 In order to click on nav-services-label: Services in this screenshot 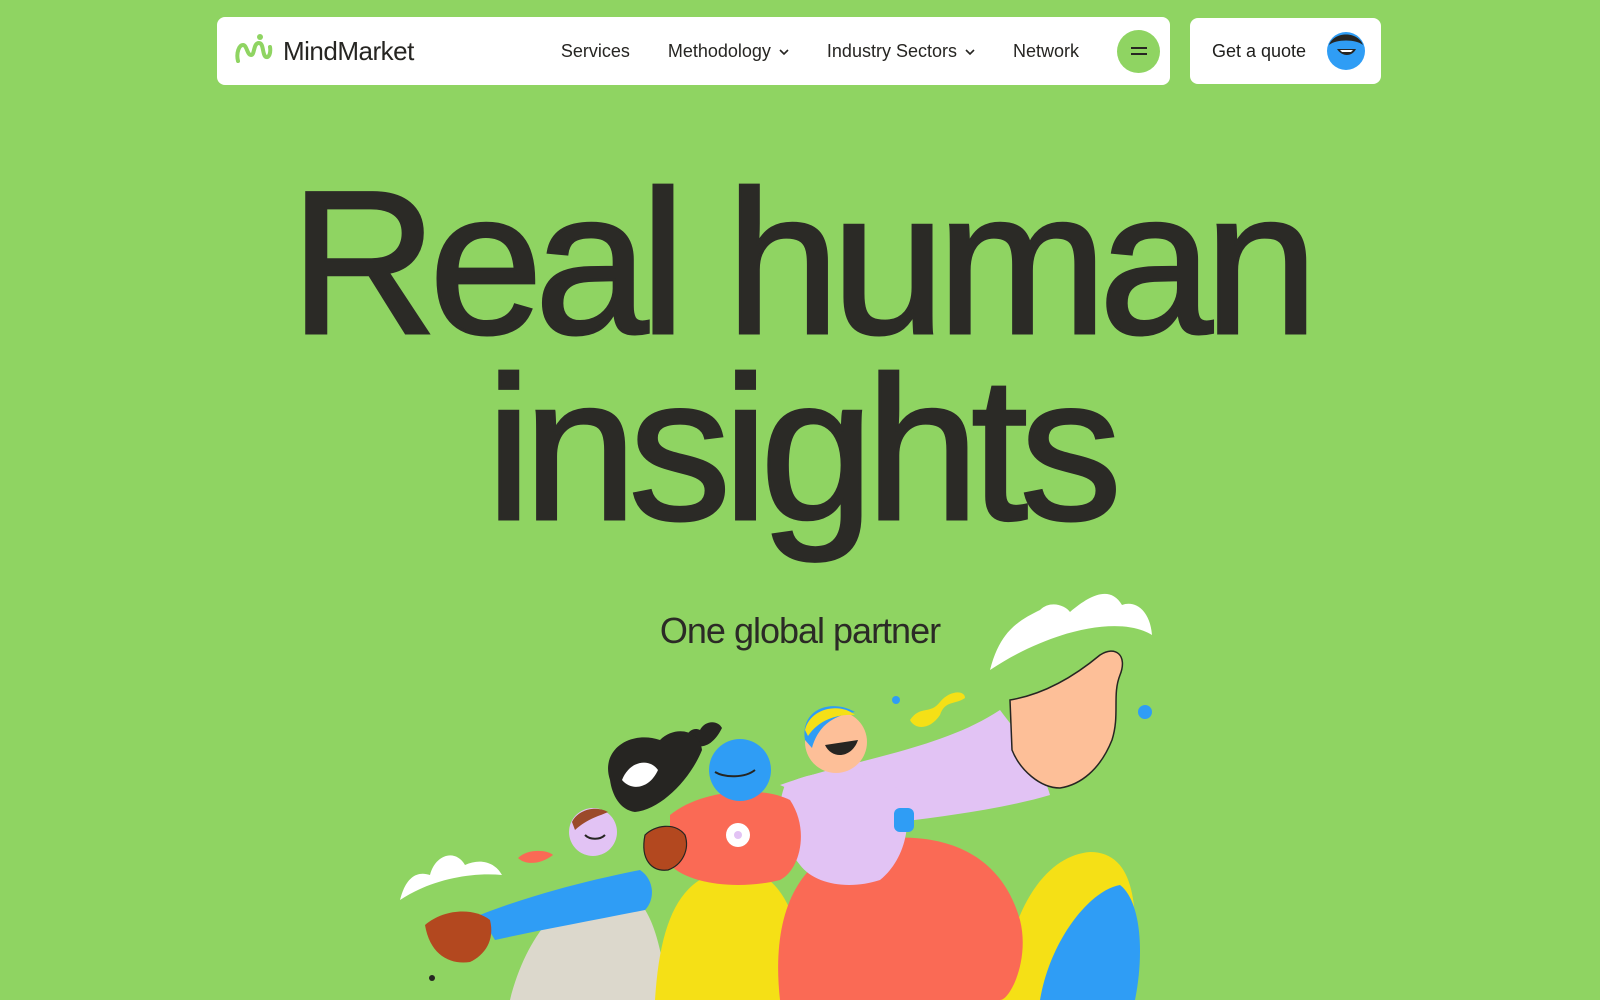, I will do `click(595, 50)`.